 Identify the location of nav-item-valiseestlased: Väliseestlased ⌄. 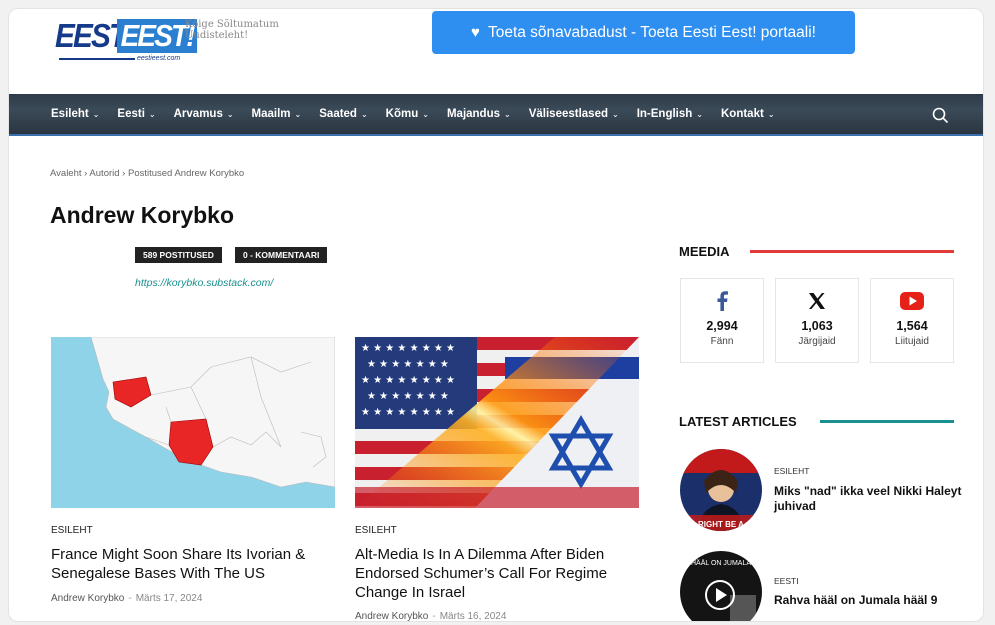
(574, 114).